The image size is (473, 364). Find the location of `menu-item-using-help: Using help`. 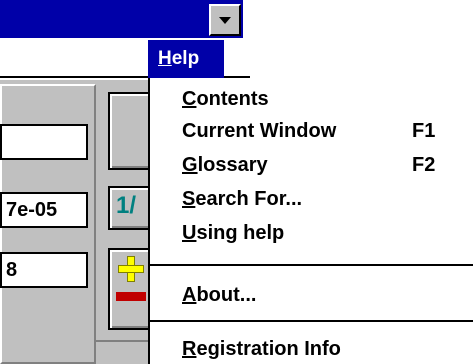

menu-item-using-help: Using help is located at coordinates (233, 233).